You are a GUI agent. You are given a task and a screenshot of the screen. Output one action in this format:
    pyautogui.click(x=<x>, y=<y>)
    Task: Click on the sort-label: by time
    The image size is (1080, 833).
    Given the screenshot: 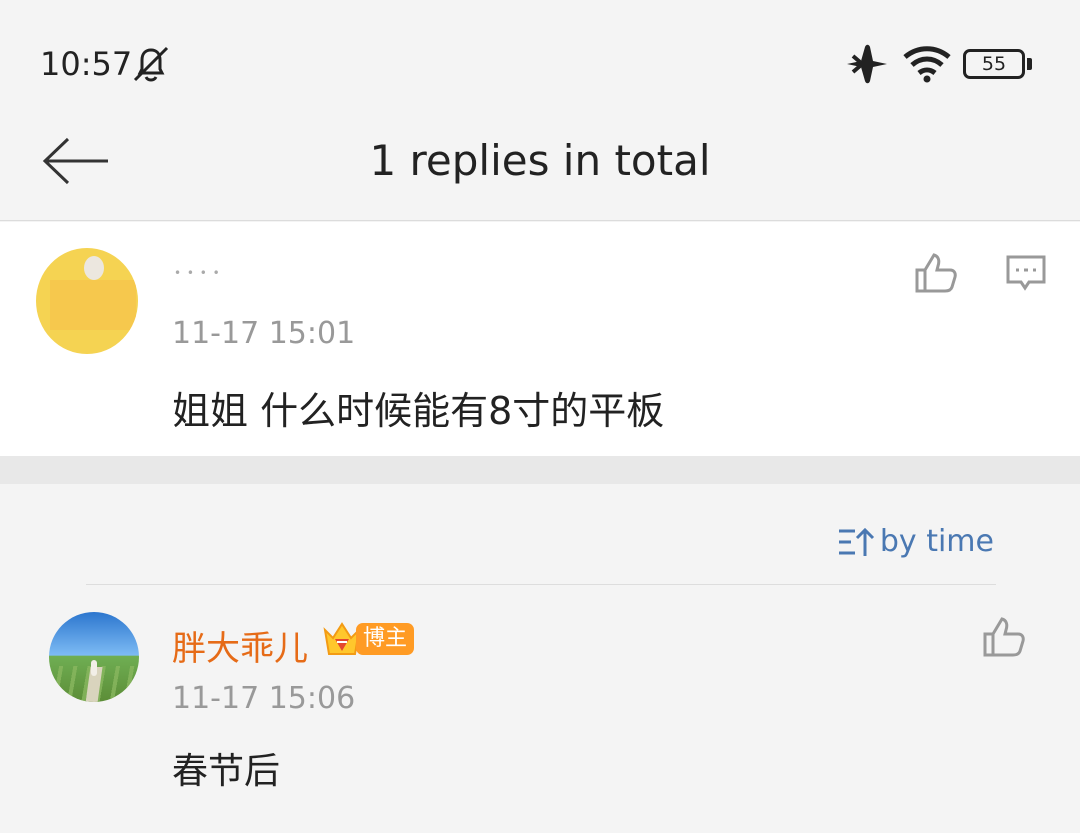 What is the action you would take?
    pyautogui.click(x=936, y=541)
    